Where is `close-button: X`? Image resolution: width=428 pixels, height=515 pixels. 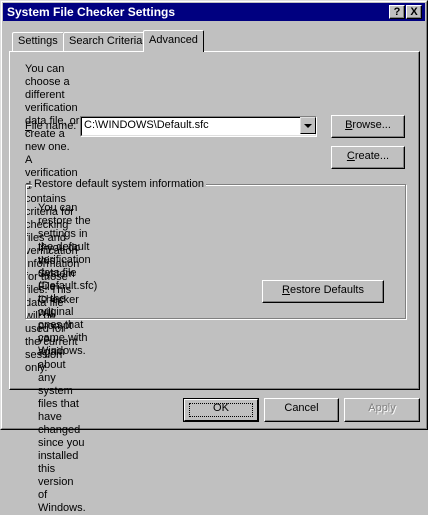
close-button: X is located at coordinates (414, 12).